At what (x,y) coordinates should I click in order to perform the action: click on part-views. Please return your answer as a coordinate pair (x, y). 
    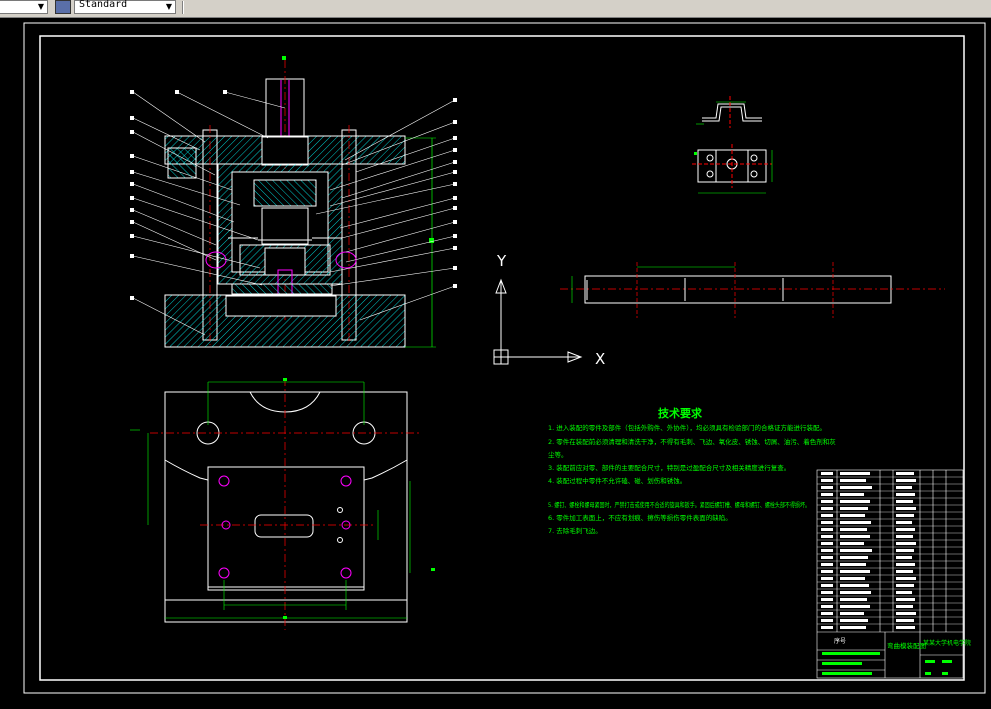
    Looking at the image, I should click on (732, 145).